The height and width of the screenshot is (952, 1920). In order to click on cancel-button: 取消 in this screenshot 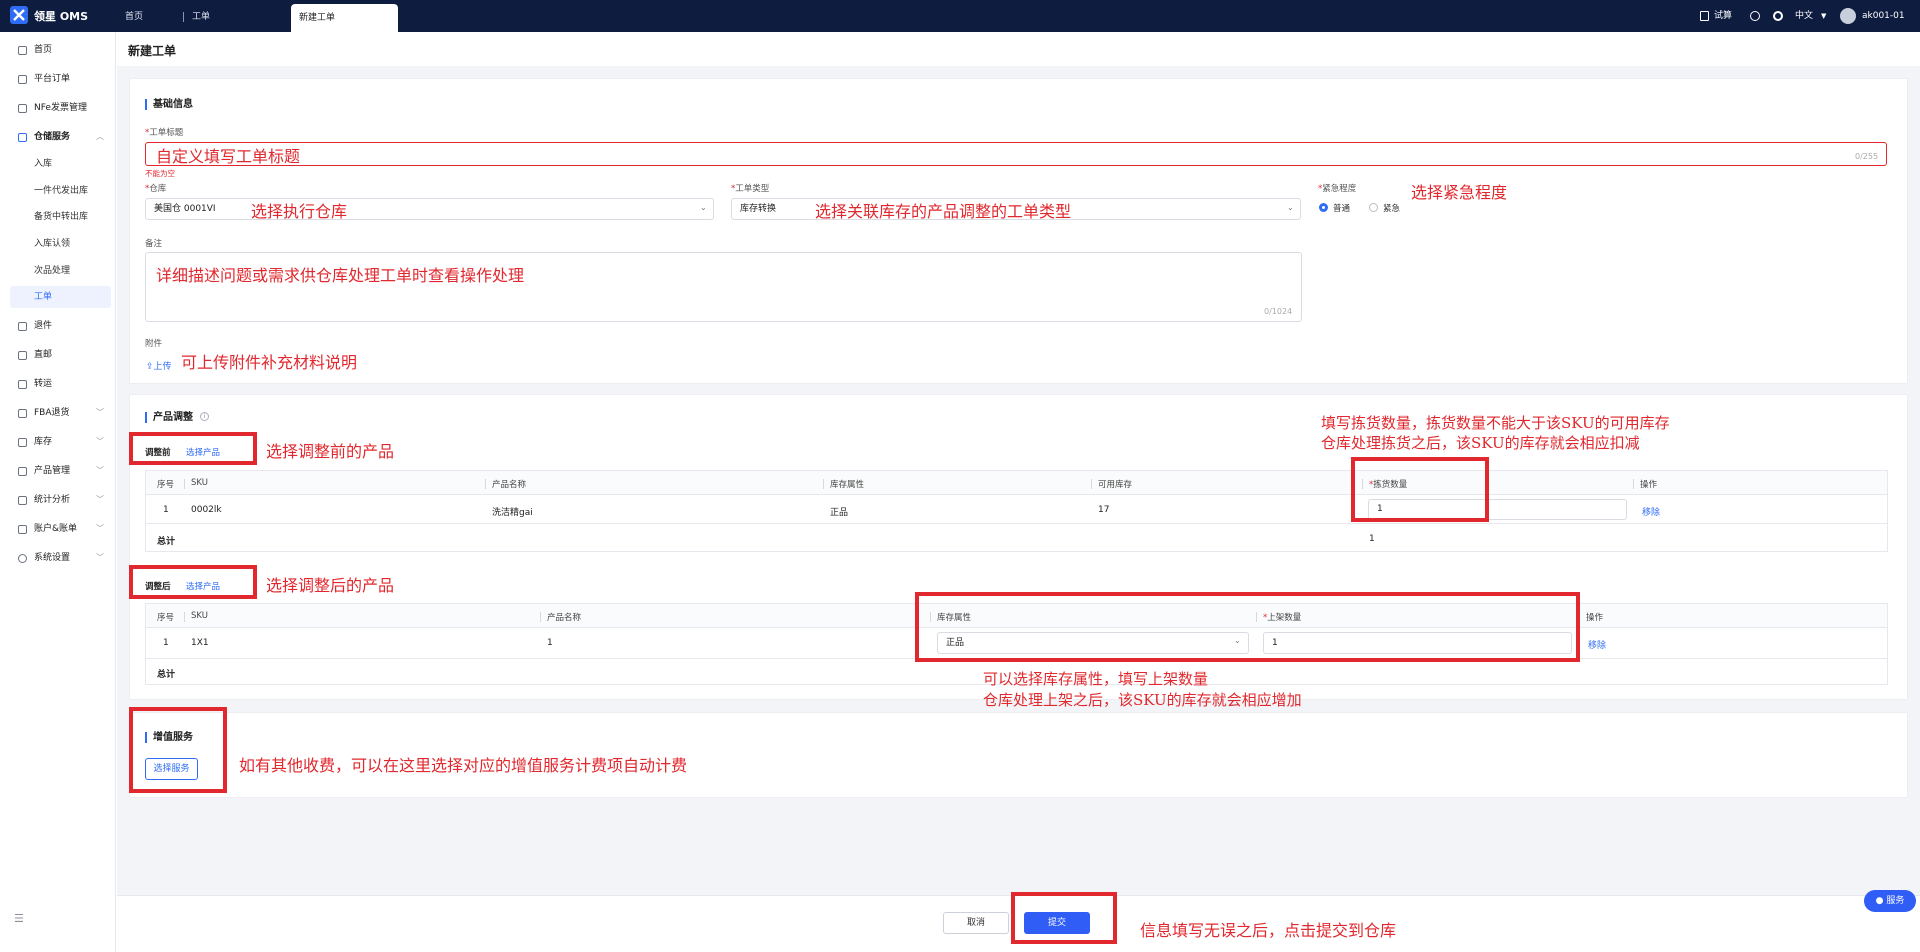, I will do `click(976, 923)`.